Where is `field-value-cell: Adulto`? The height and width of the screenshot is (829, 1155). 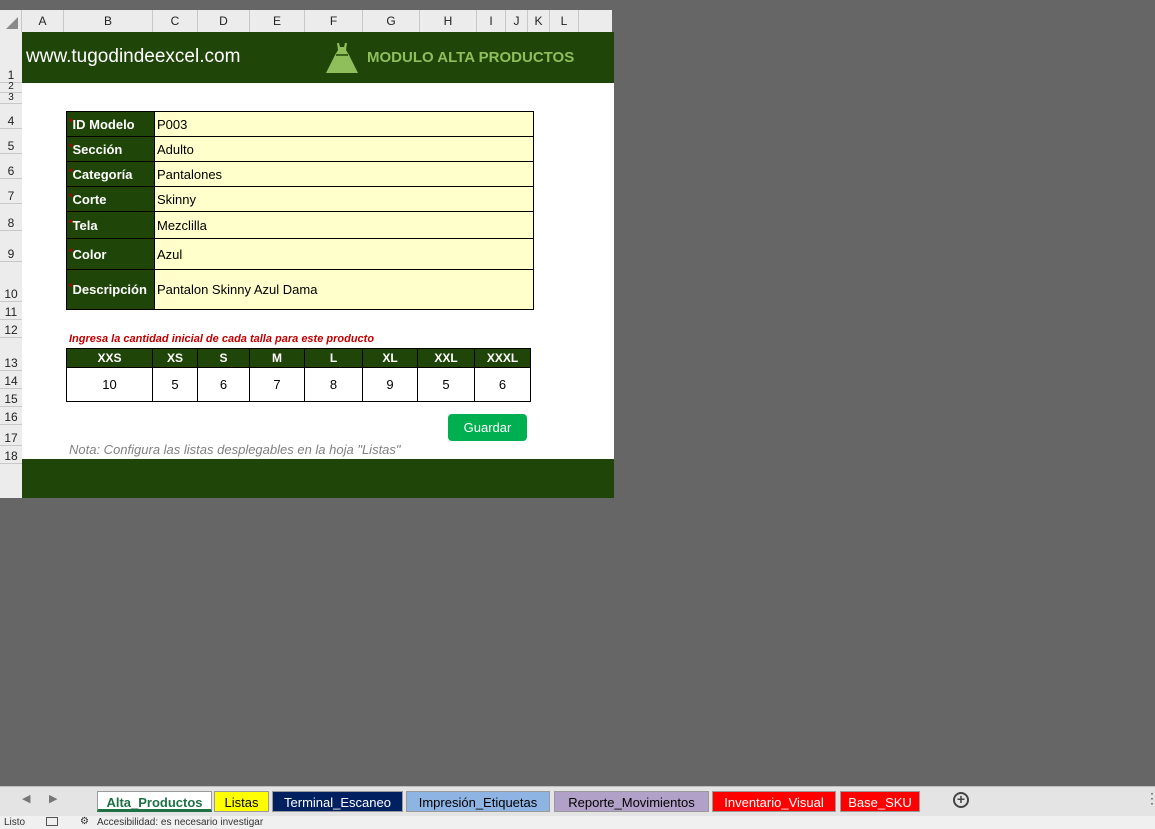 field-value-cell: Adulto is located at coordinates (344, 149).